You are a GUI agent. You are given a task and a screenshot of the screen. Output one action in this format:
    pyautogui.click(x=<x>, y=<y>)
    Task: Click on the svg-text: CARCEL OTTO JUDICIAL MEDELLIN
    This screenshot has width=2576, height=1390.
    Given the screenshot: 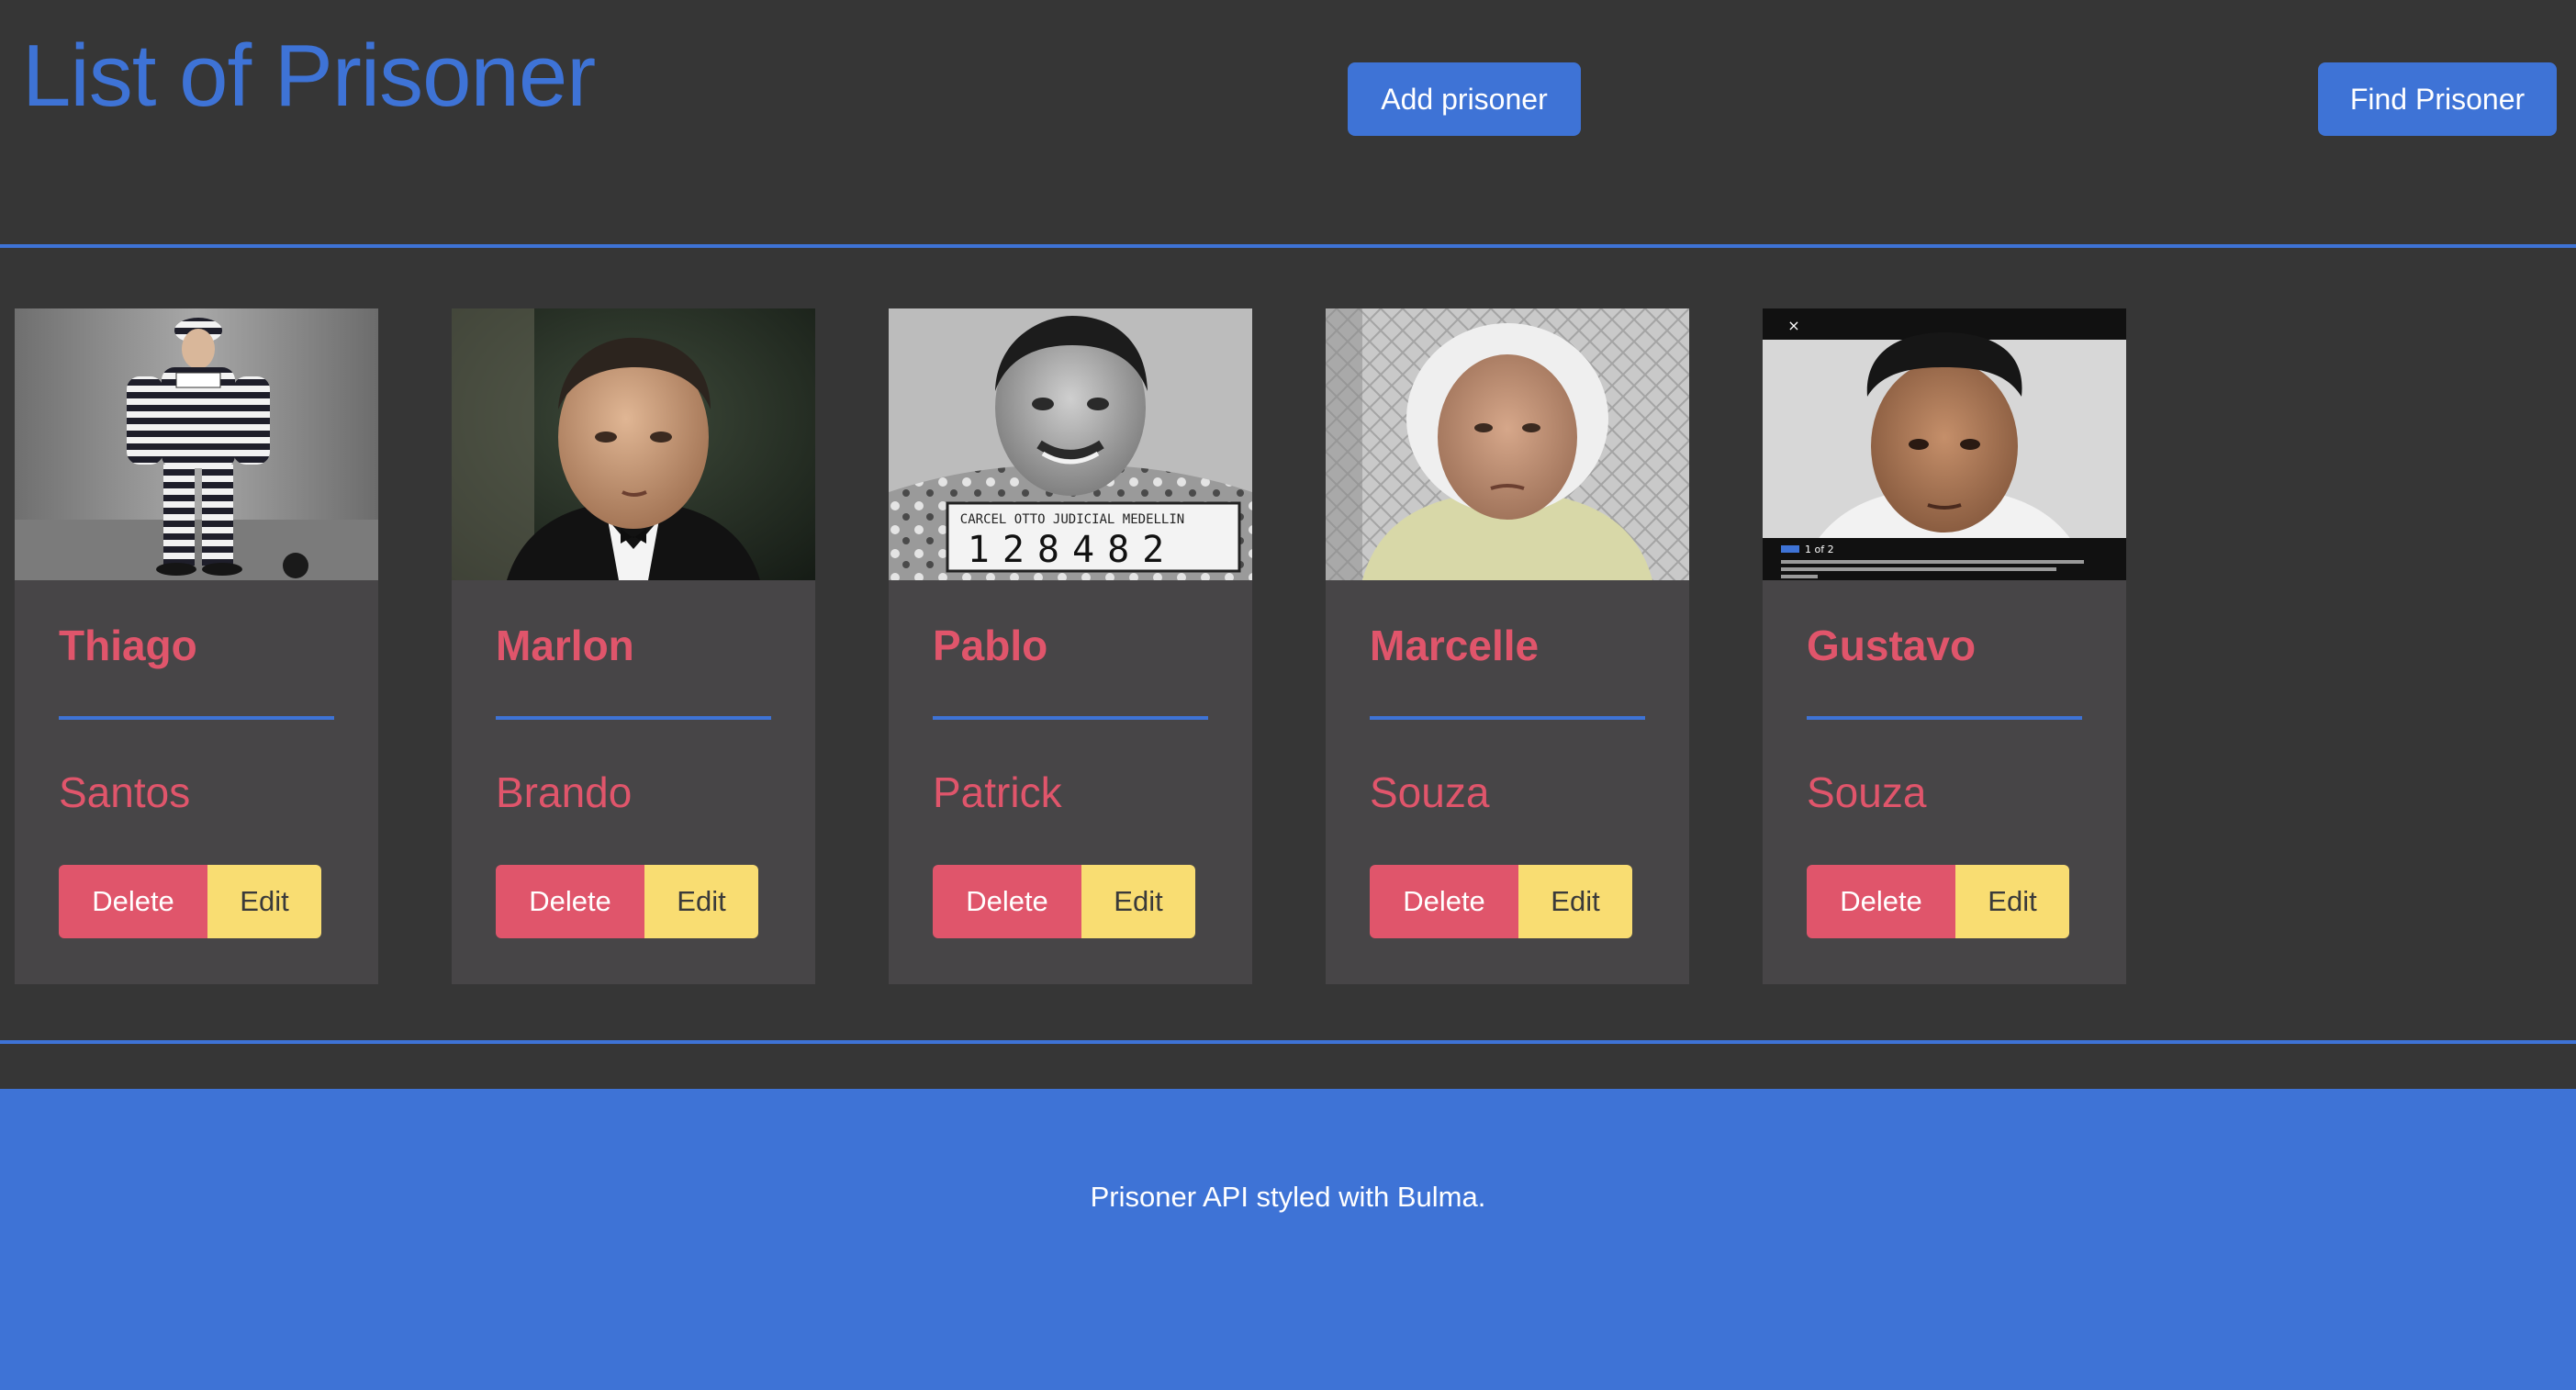 What is the action you would take?
    pyautogui.click(x=1072, y=519)
    